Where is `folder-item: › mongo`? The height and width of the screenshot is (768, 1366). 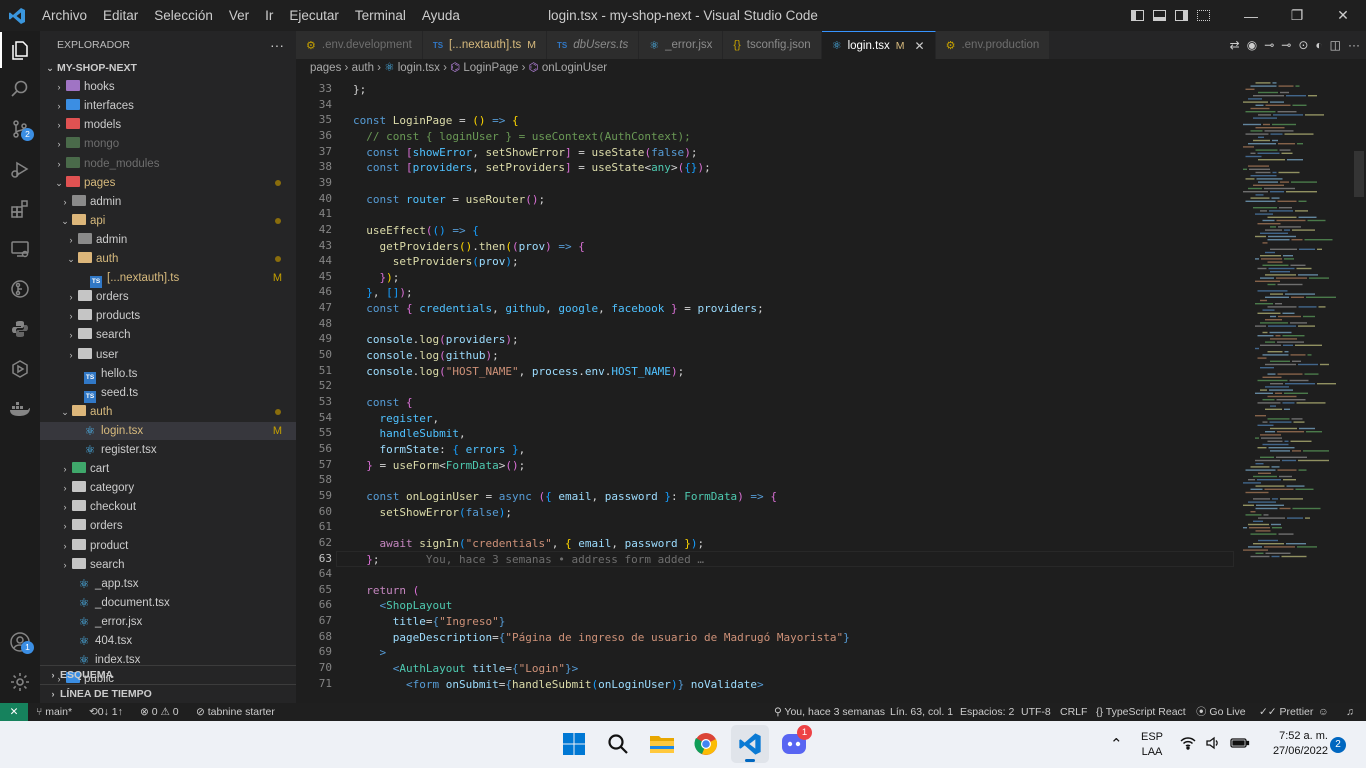
folder-item: › mongo is located at coordinates (168, 144).